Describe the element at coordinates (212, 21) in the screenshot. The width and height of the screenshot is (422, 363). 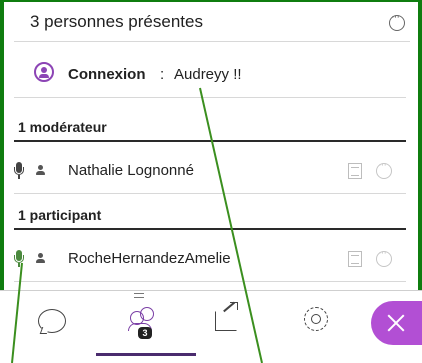
I see `panel-header: 3 personnes présentes` at that location.